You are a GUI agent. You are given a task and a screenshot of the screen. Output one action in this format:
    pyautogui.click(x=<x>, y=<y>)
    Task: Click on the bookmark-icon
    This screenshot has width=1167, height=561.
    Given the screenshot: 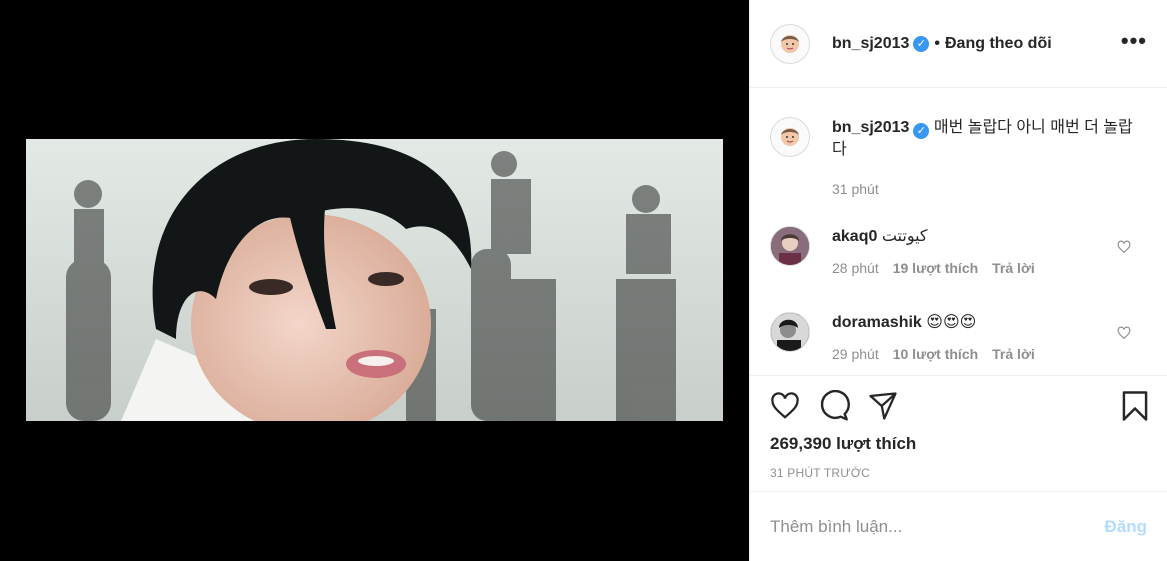 What is the action you would take?
    pyautogui.click(x=1135, y=406)
    